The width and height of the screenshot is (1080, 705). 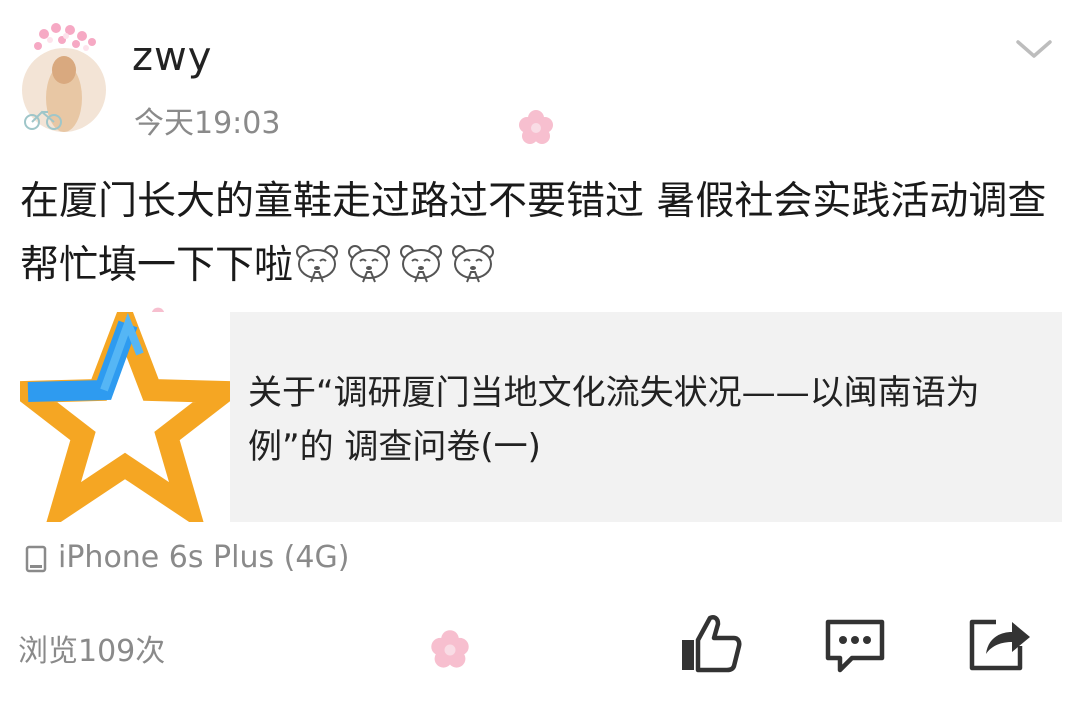 I want to click on share-button, so click(x=999, y=643).